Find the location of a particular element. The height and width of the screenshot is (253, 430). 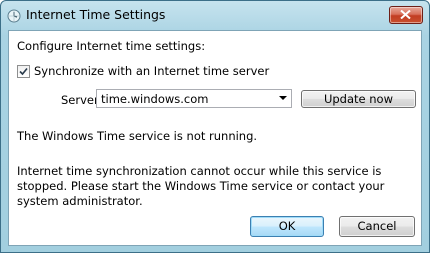

ok-button: OK is located at coordinates (287, 226).